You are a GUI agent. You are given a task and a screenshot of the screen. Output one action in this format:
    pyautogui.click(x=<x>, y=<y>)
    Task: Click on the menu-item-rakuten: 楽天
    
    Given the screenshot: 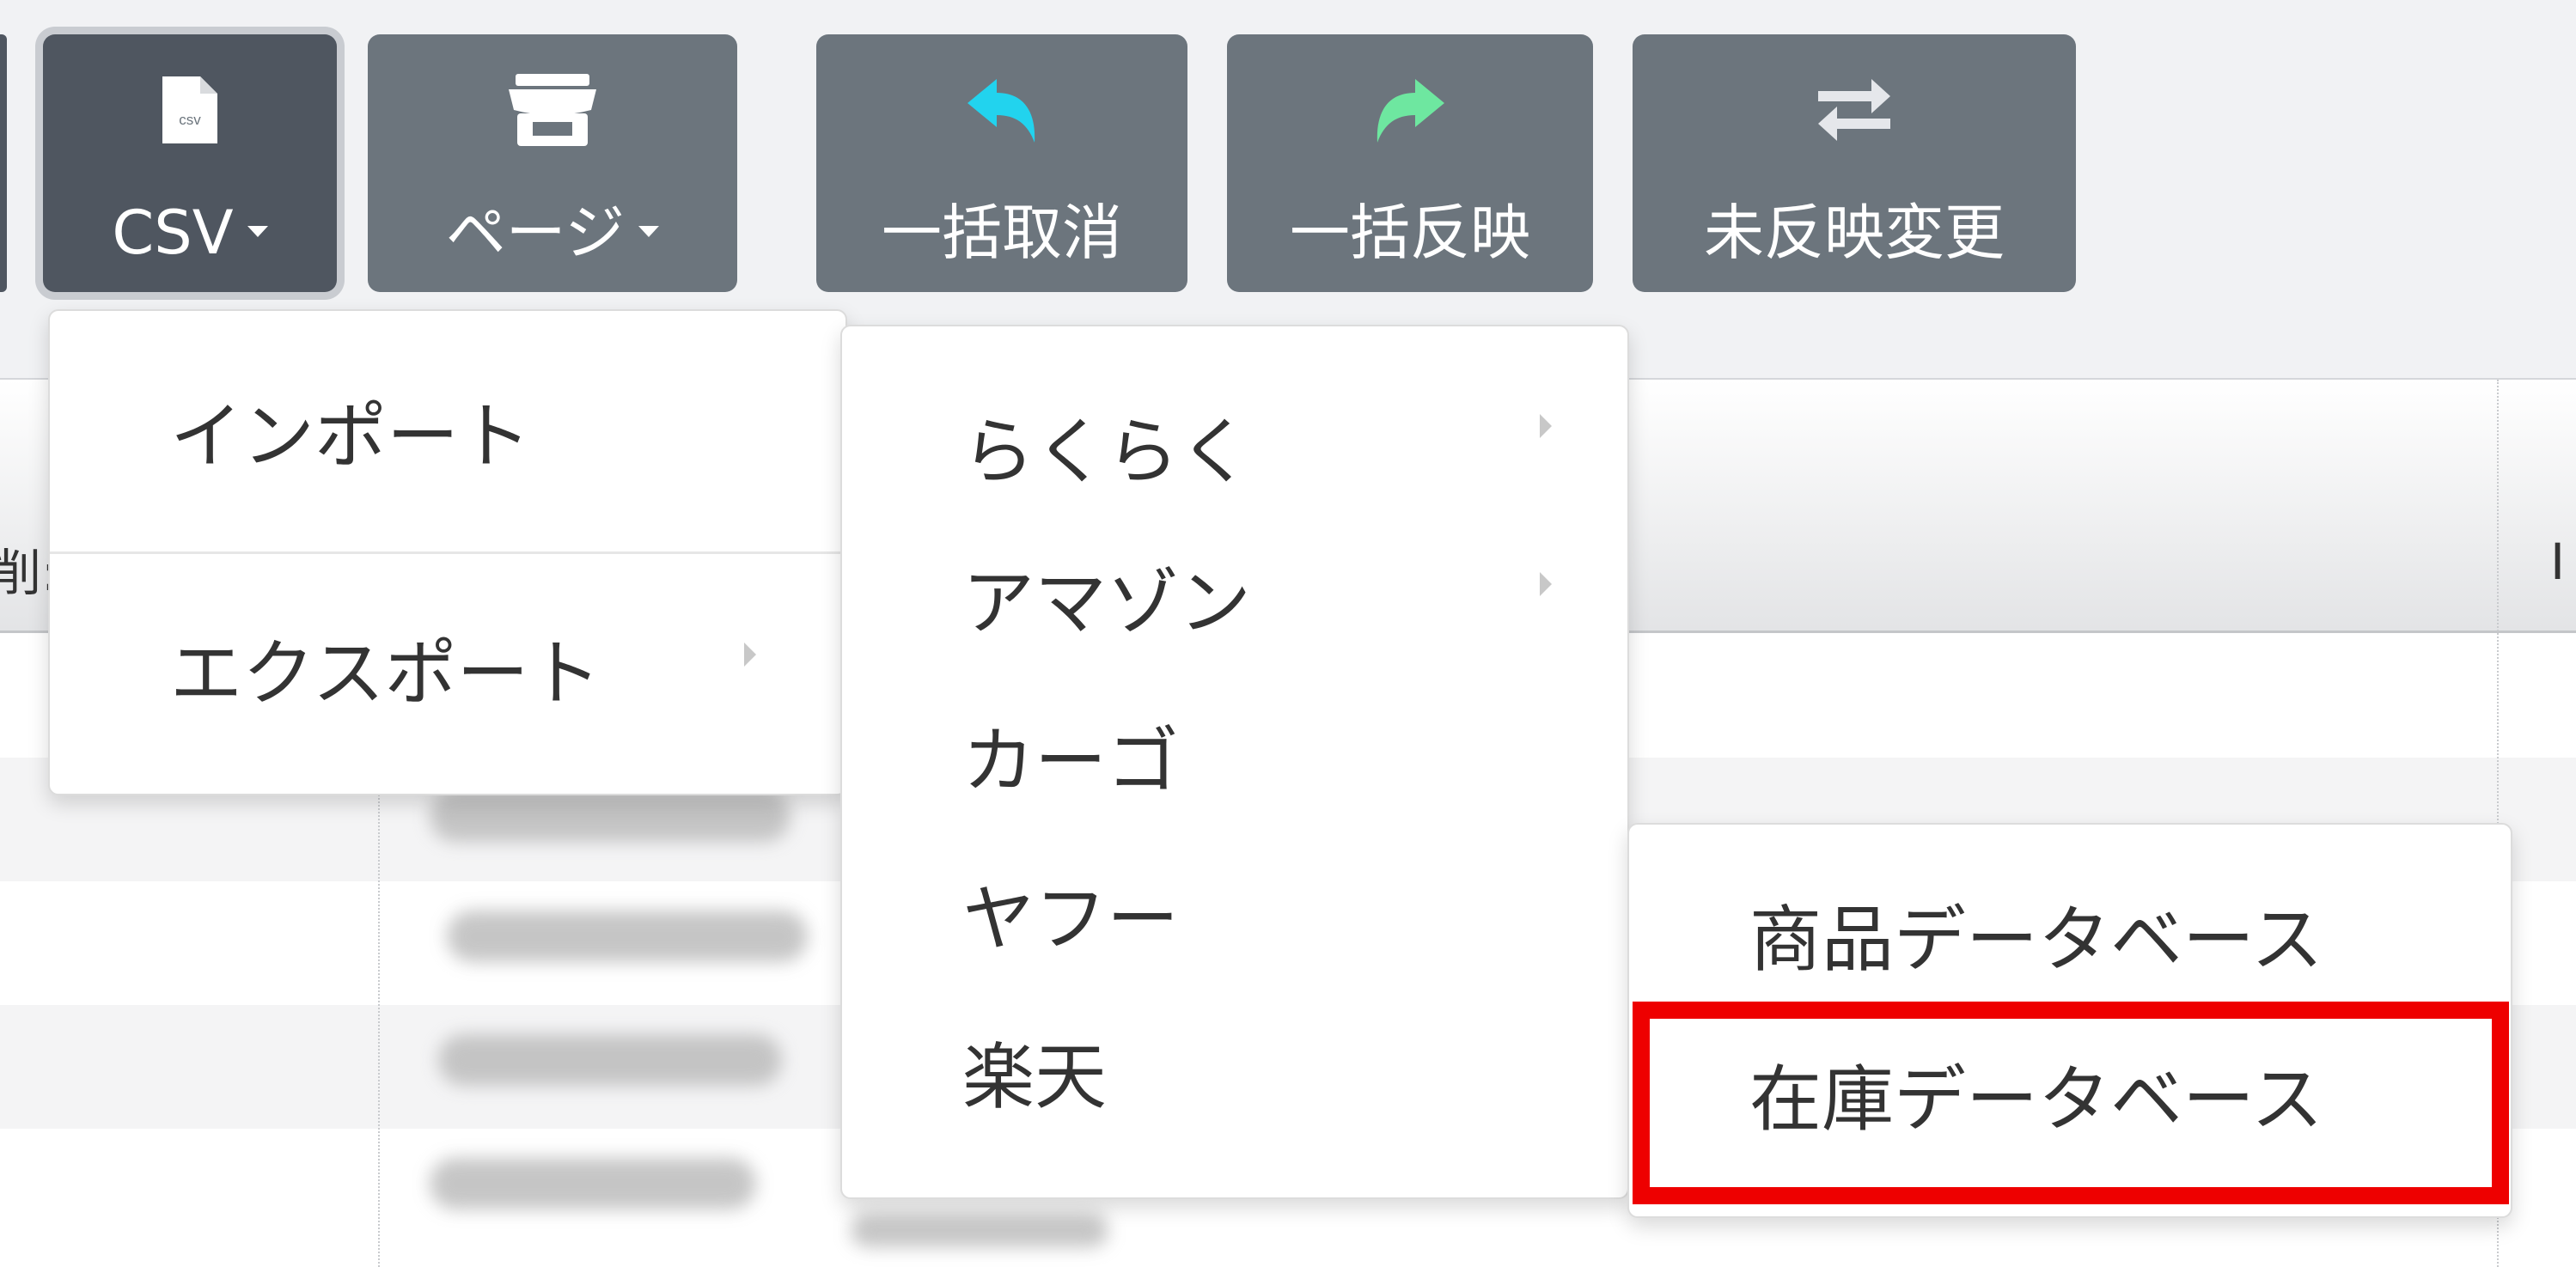 What is the action you would take?
    pyautogui.click(x=1294, y=1077)
    